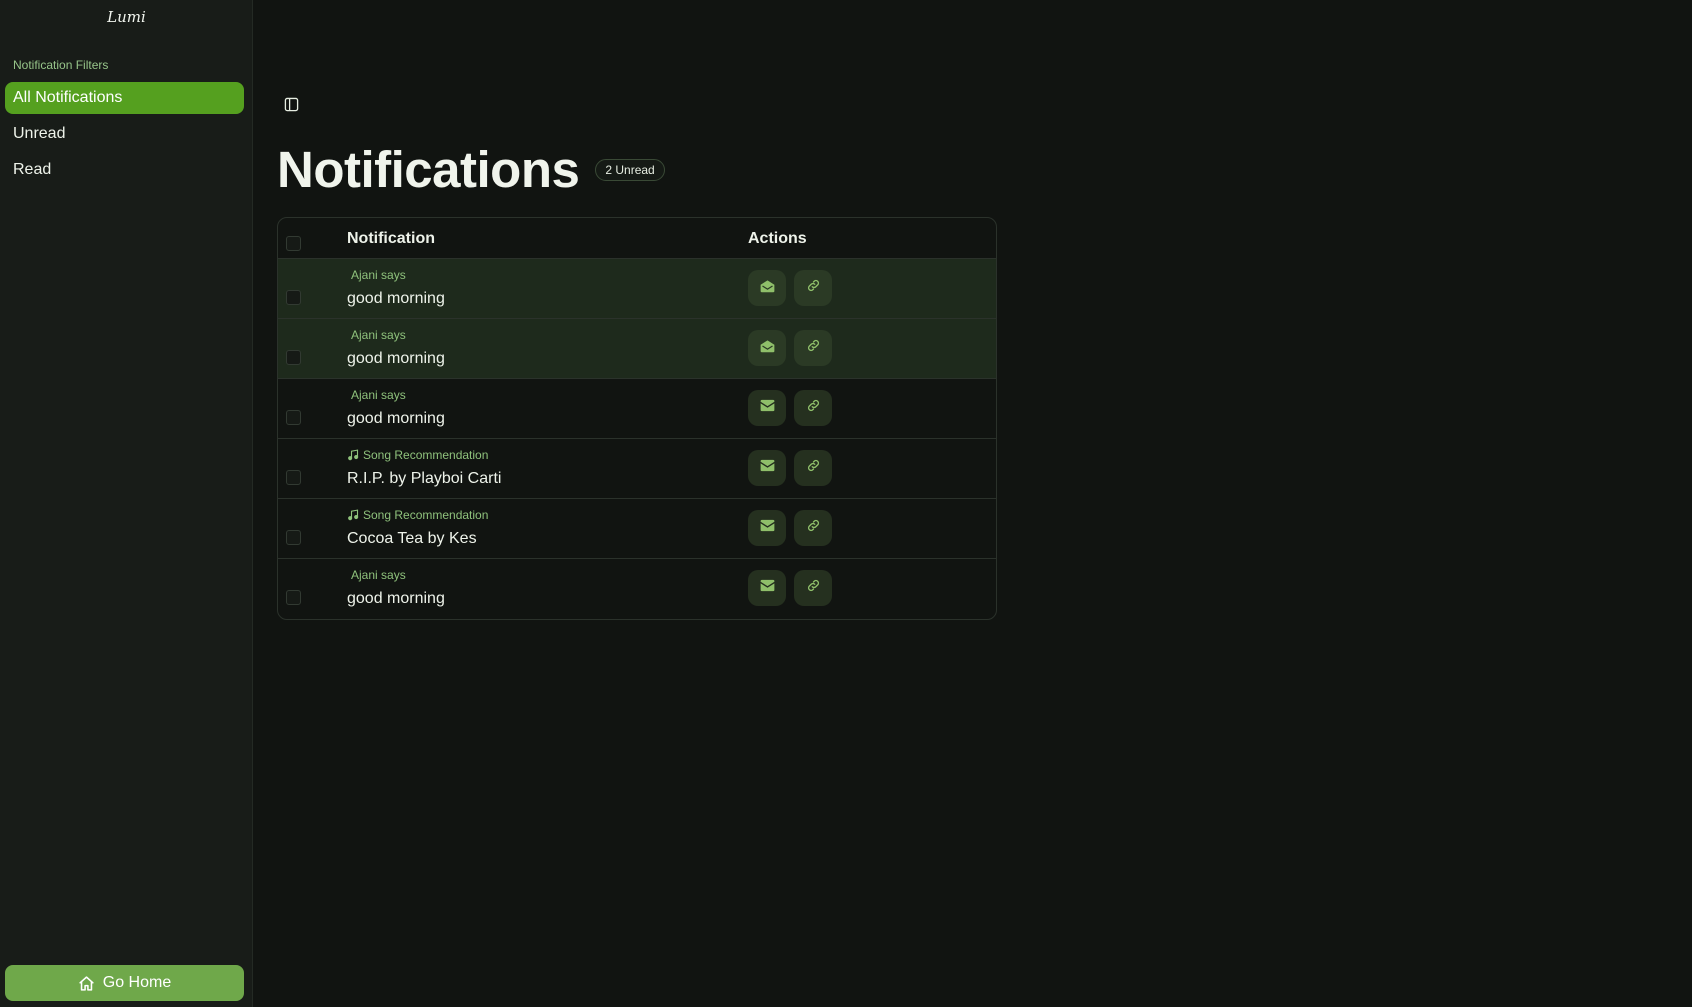 The width and height of the screenshot is (1692, 1007). I want to click on sidebar-toggle-icon, so click(291, 107).